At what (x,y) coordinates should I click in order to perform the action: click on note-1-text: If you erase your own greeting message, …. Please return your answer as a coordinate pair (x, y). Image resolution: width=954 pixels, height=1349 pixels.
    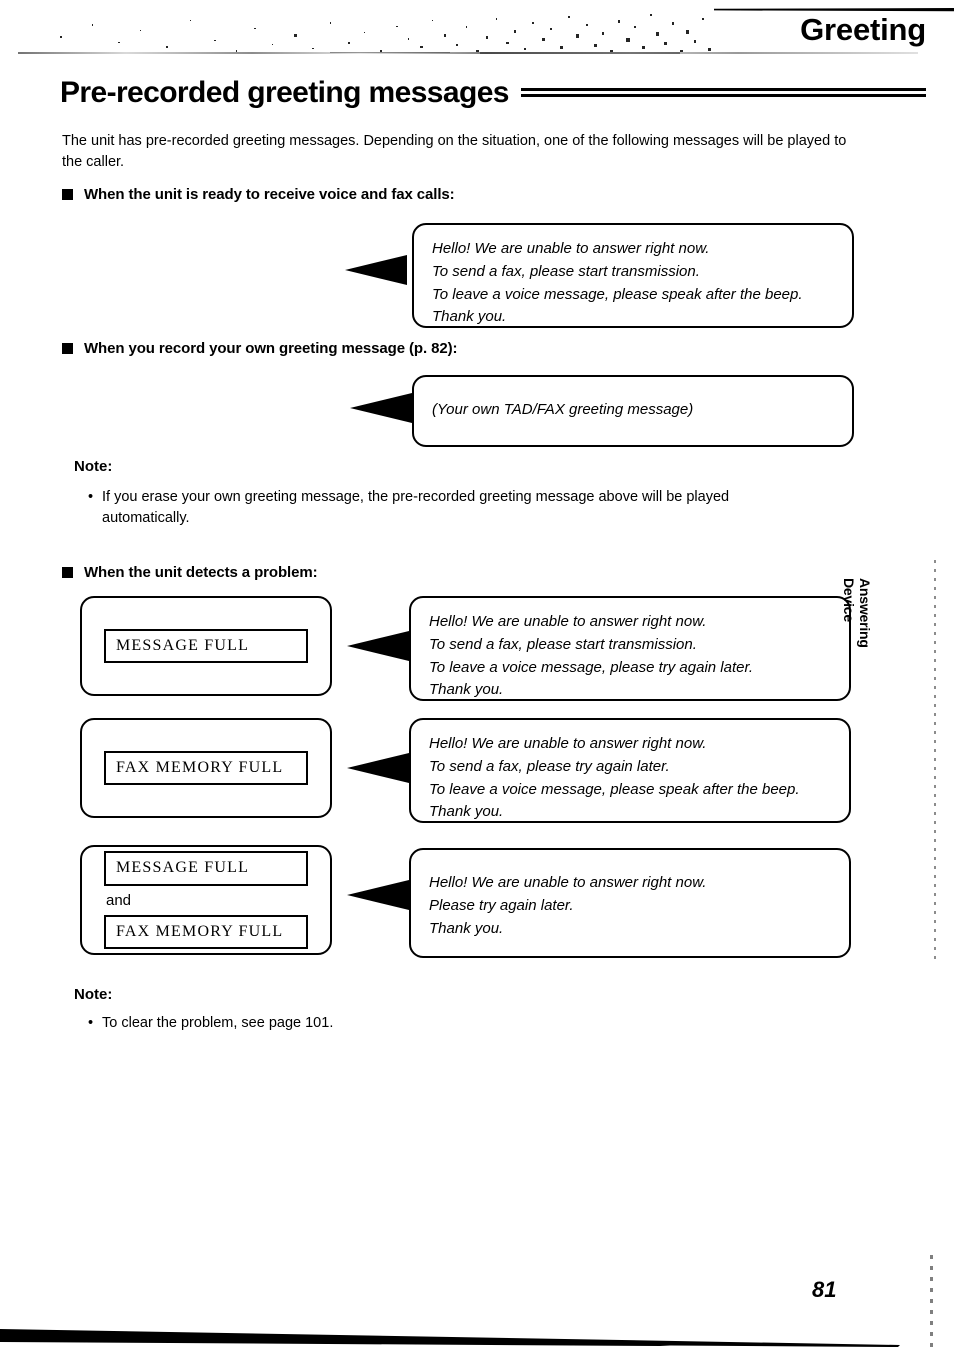
    Looking at the image, I should click on (416, 508).